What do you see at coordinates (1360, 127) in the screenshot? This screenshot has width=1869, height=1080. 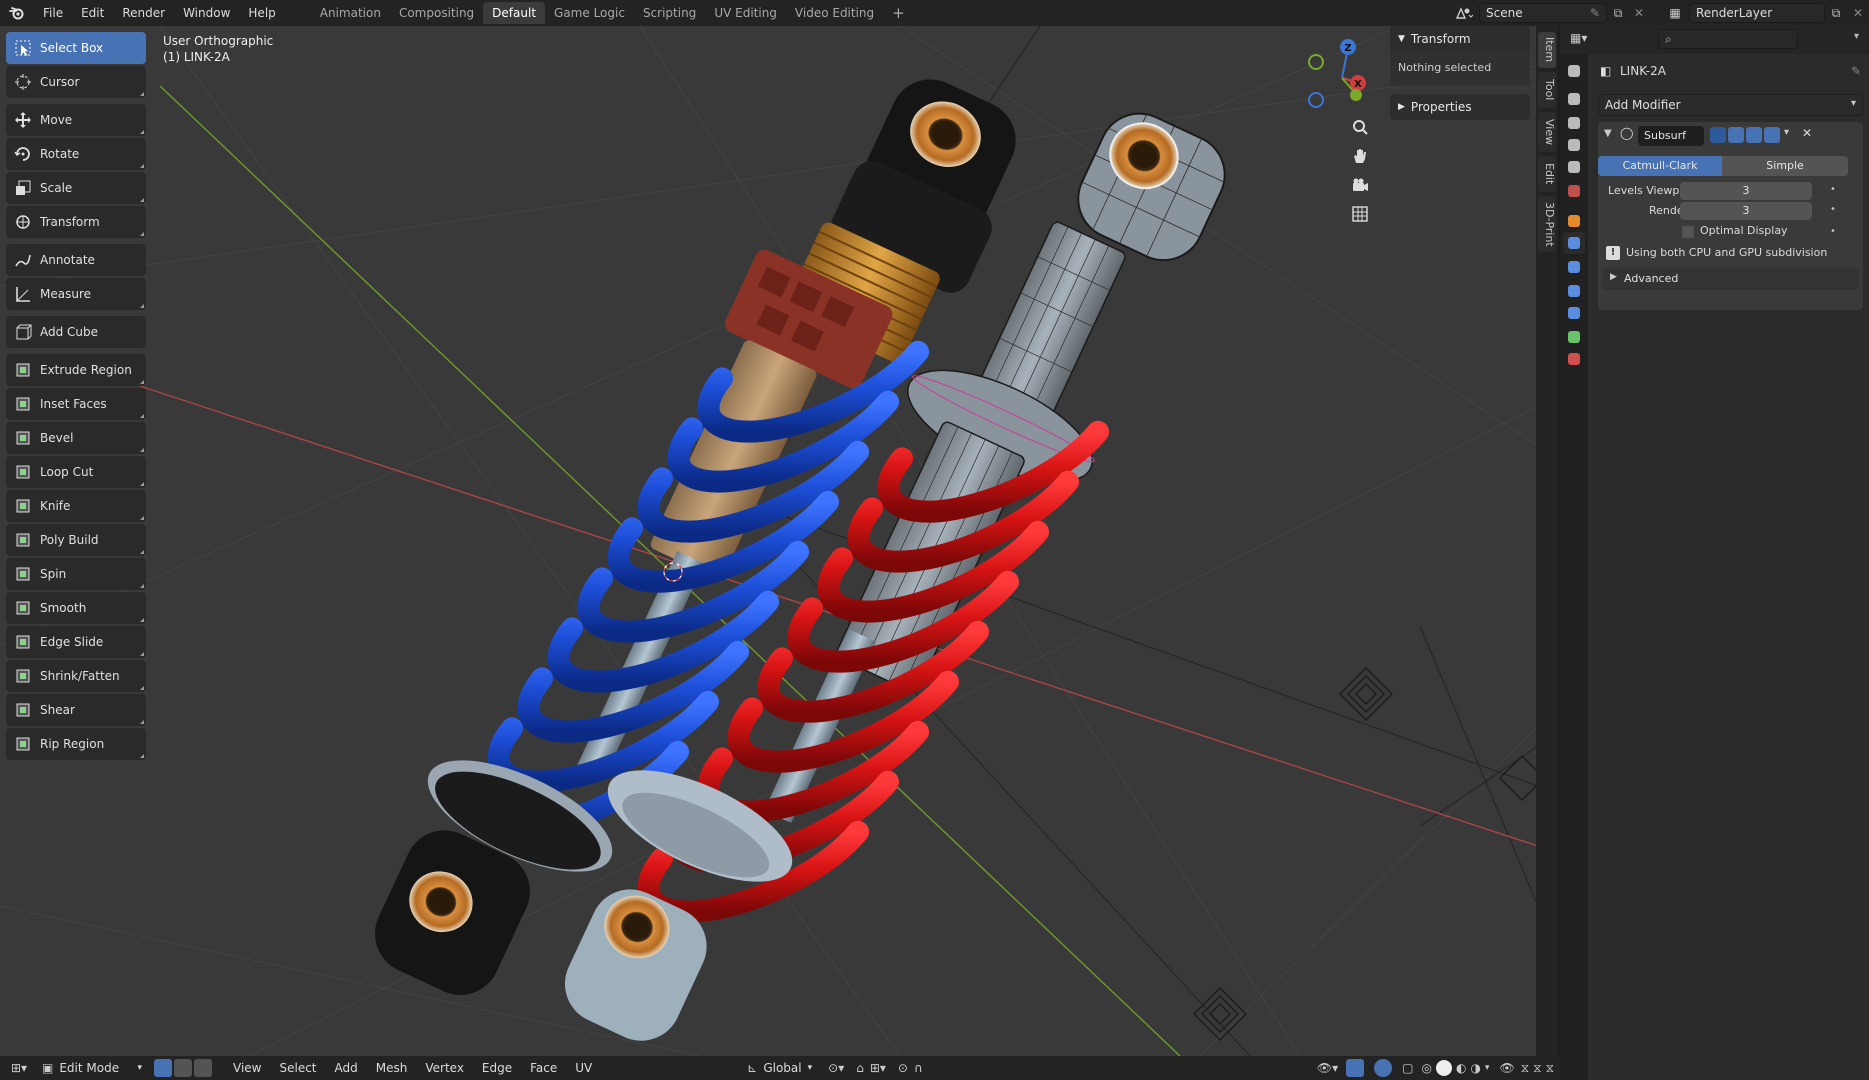 I see `zoom-icon` at bounding box center [1360, 127].